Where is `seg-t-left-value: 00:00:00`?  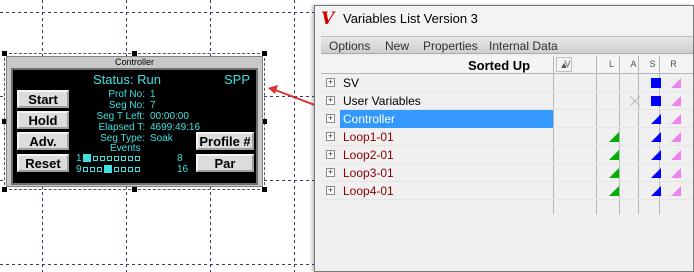
seg-t-left-value: 00:00:00 is located at coordinates (169, 116).